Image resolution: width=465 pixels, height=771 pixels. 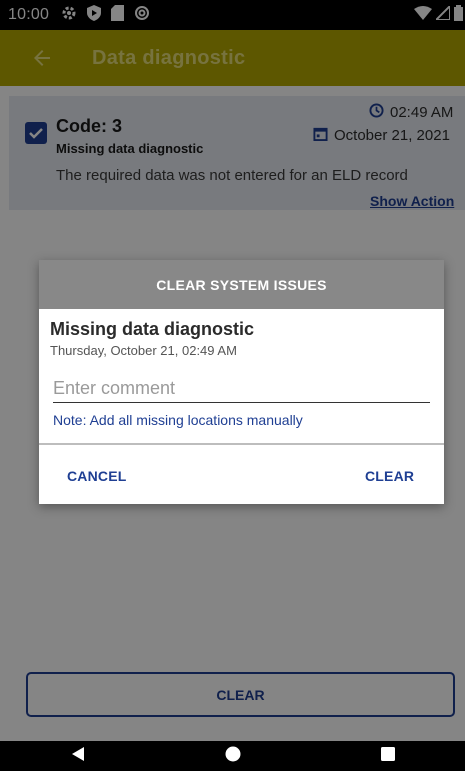 I want to click on dialog-clear-button: CLEAR, so click(x=389, y=476).